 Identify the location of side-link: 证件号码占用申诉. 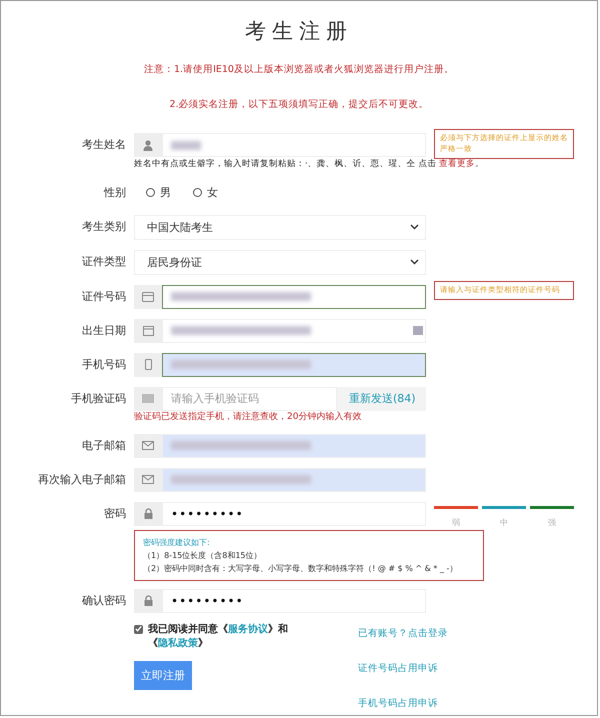
(403, 668).